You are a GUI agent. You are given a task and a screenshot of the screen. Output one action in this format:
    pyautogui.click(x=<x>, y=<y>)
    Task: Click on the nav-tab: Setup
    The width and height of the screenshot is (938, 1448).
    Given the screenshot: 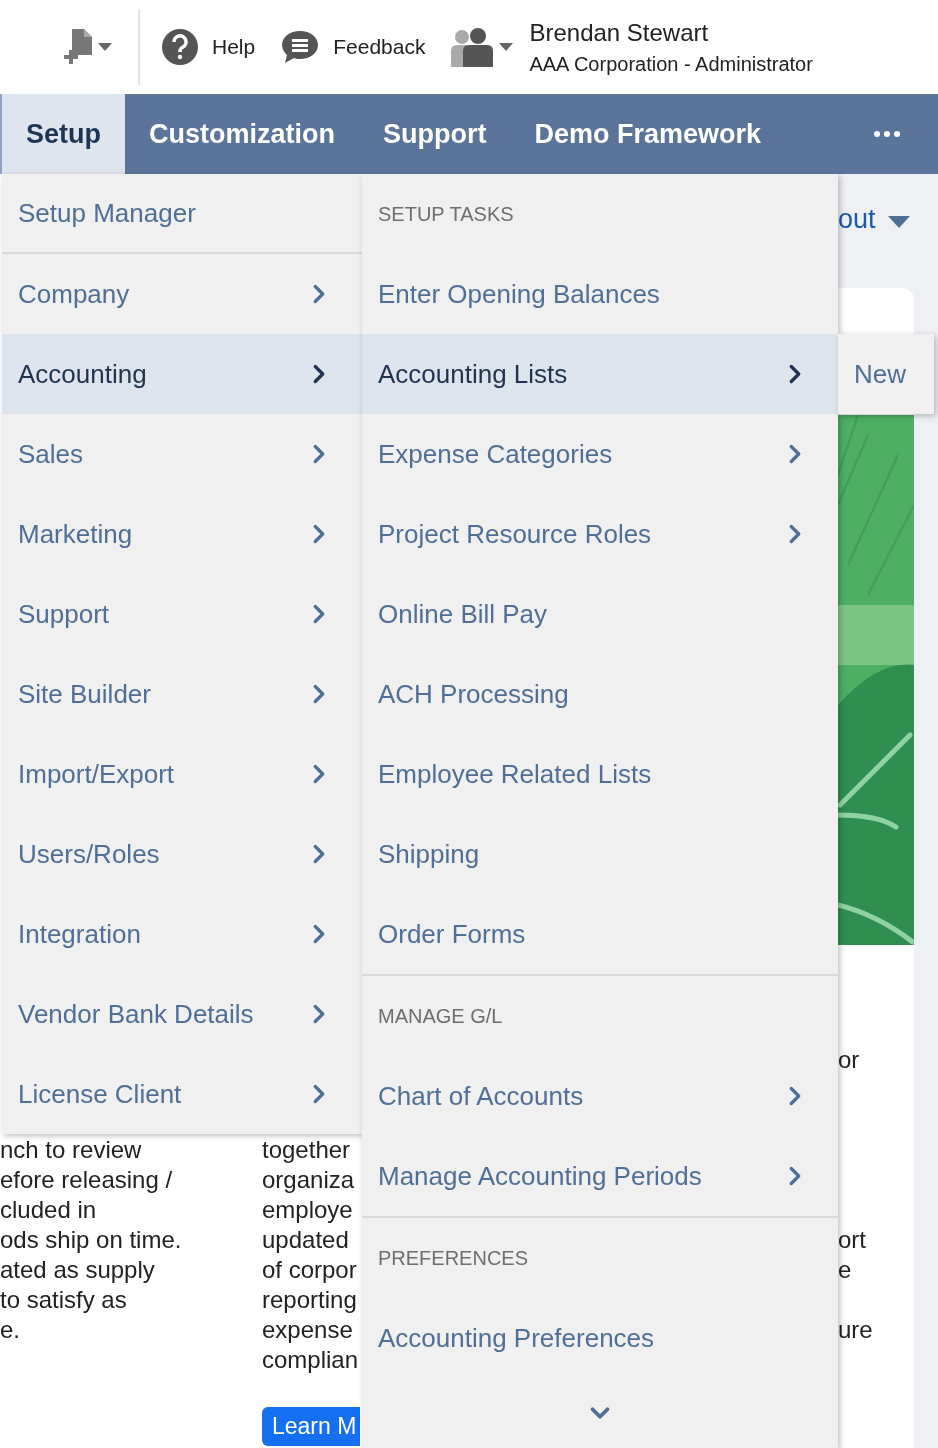 What is the action you would take?
    pyautogui.click(x=62, y=134)
    